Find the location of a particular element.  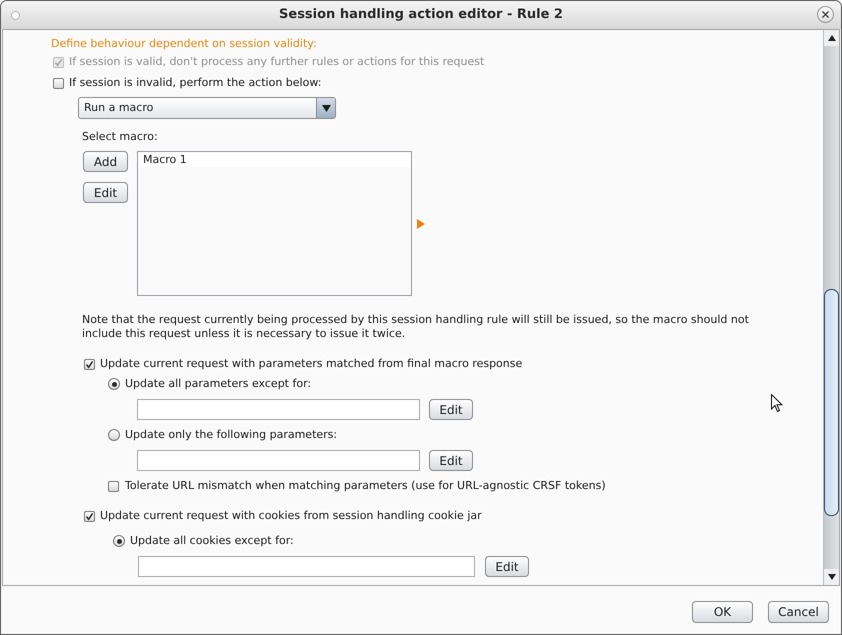

scroll-up-button is located at coordinates (831, 38).